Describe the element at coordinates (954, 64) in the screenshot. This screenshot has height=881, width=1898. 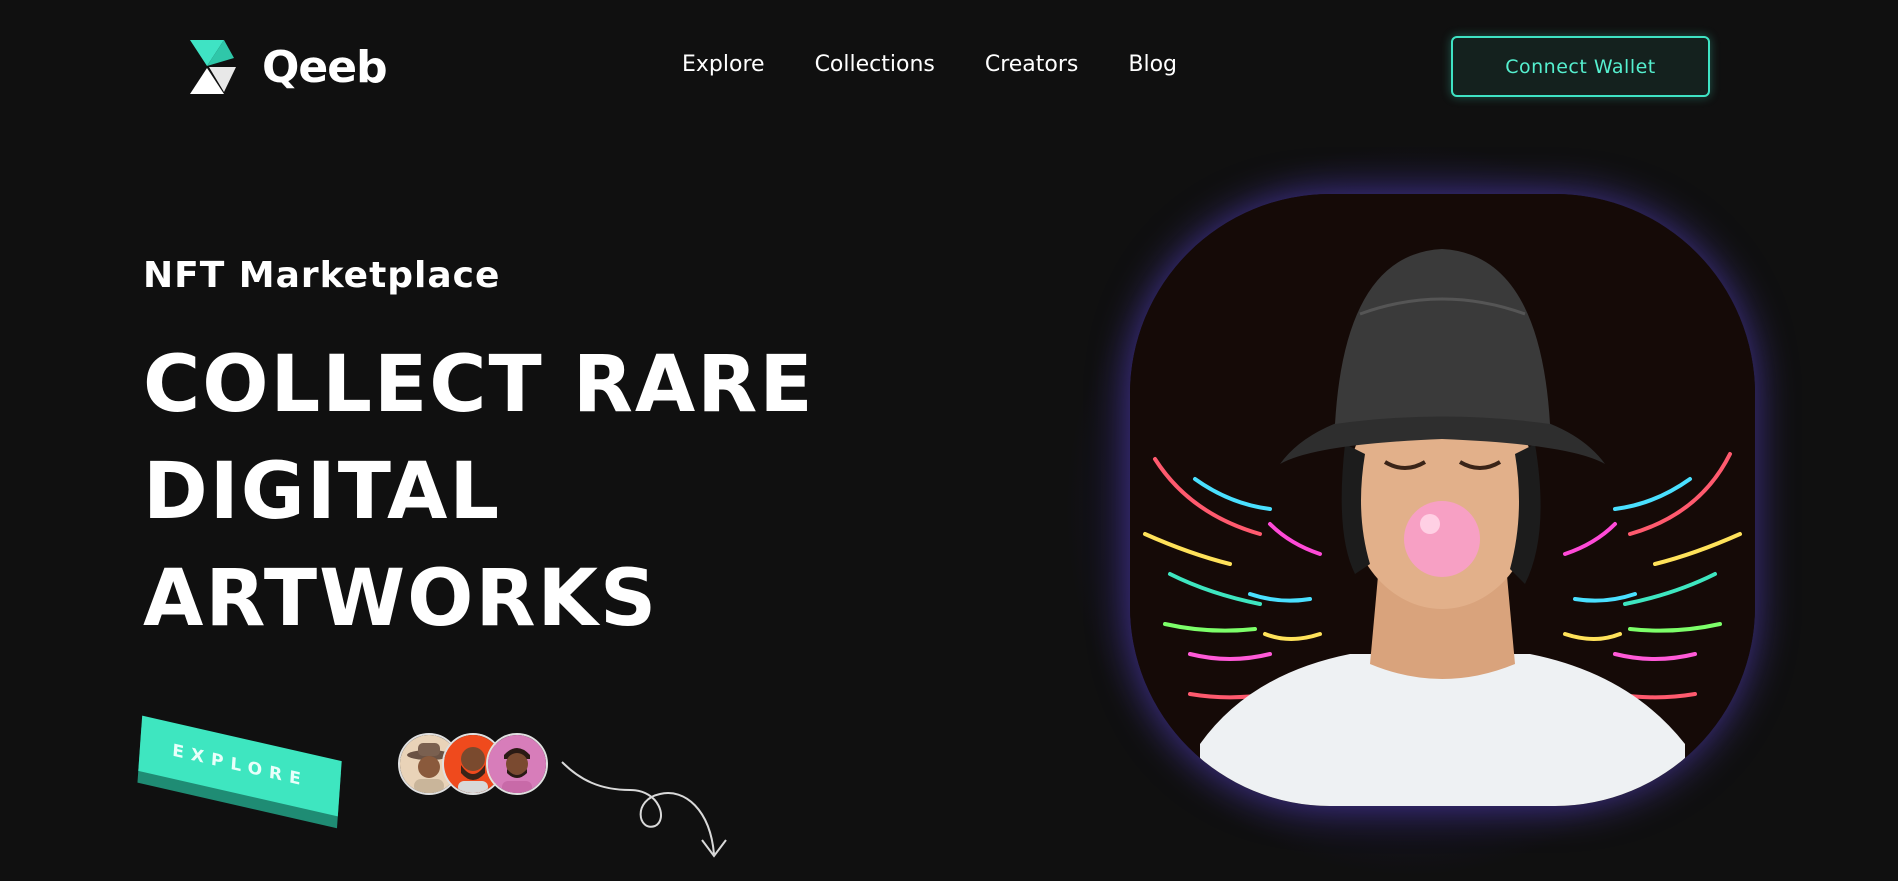
I see `main-nav: Explore Collections Creators Blog` at that location.